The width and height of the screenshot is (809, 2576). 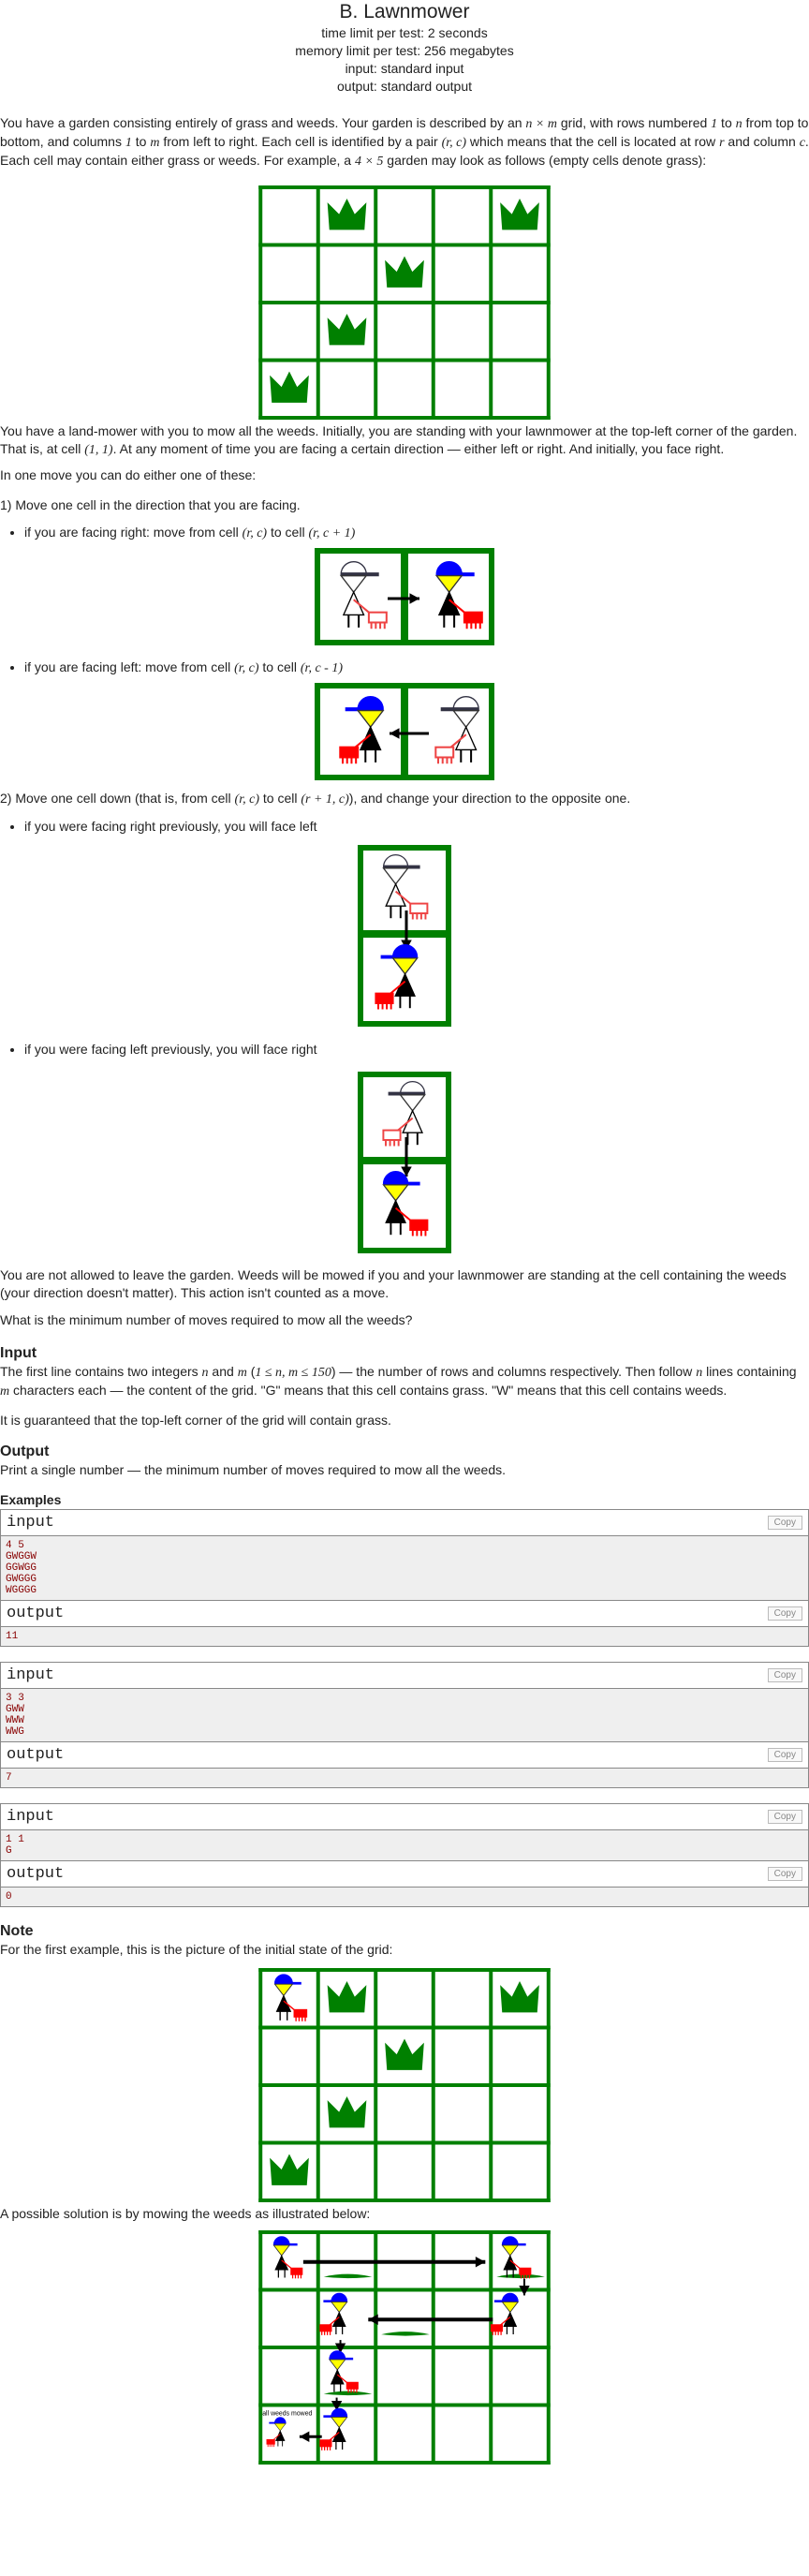 What do you see at coordinates (404, 86) in the screenshot?
I see `output-file: output: standard output` at bounding box center [404, 86].